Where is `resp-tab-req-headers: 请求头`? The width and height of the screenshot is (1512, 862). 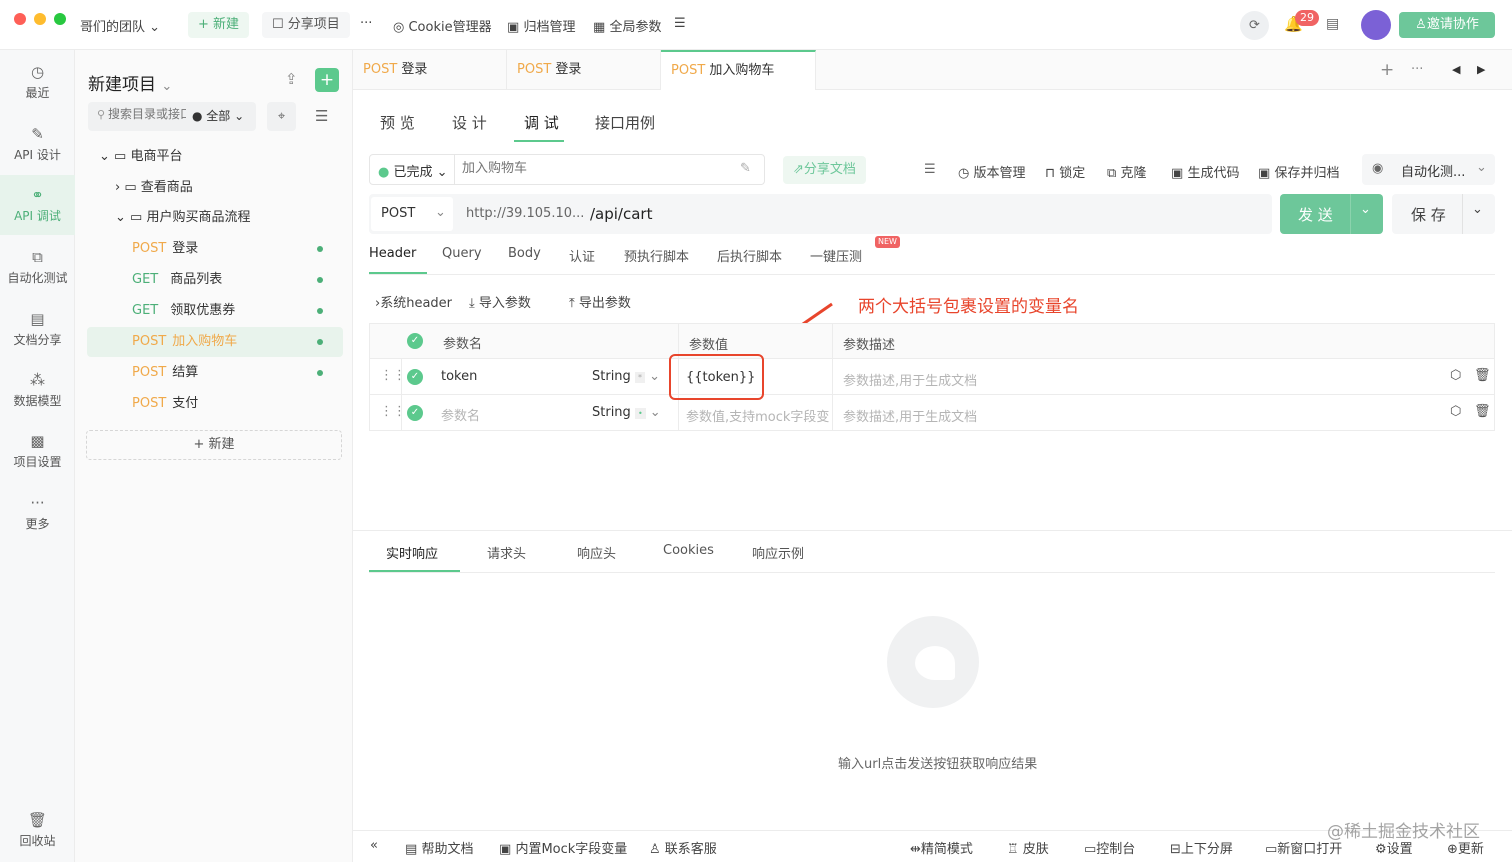 resp-tab-req-headers: 请求头 is located at coordinates (506, 552).